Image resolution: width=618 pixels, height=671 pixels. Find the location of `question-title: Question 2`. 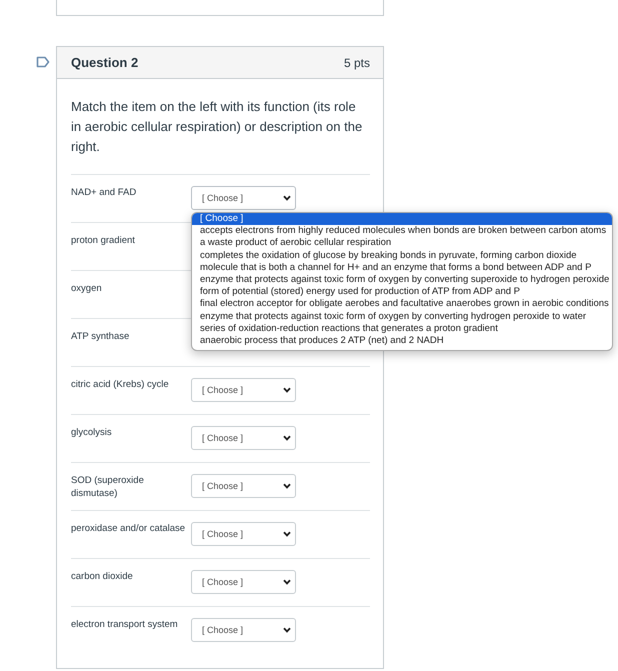

question-title: Question 2 is located at coordinates (104, 62).